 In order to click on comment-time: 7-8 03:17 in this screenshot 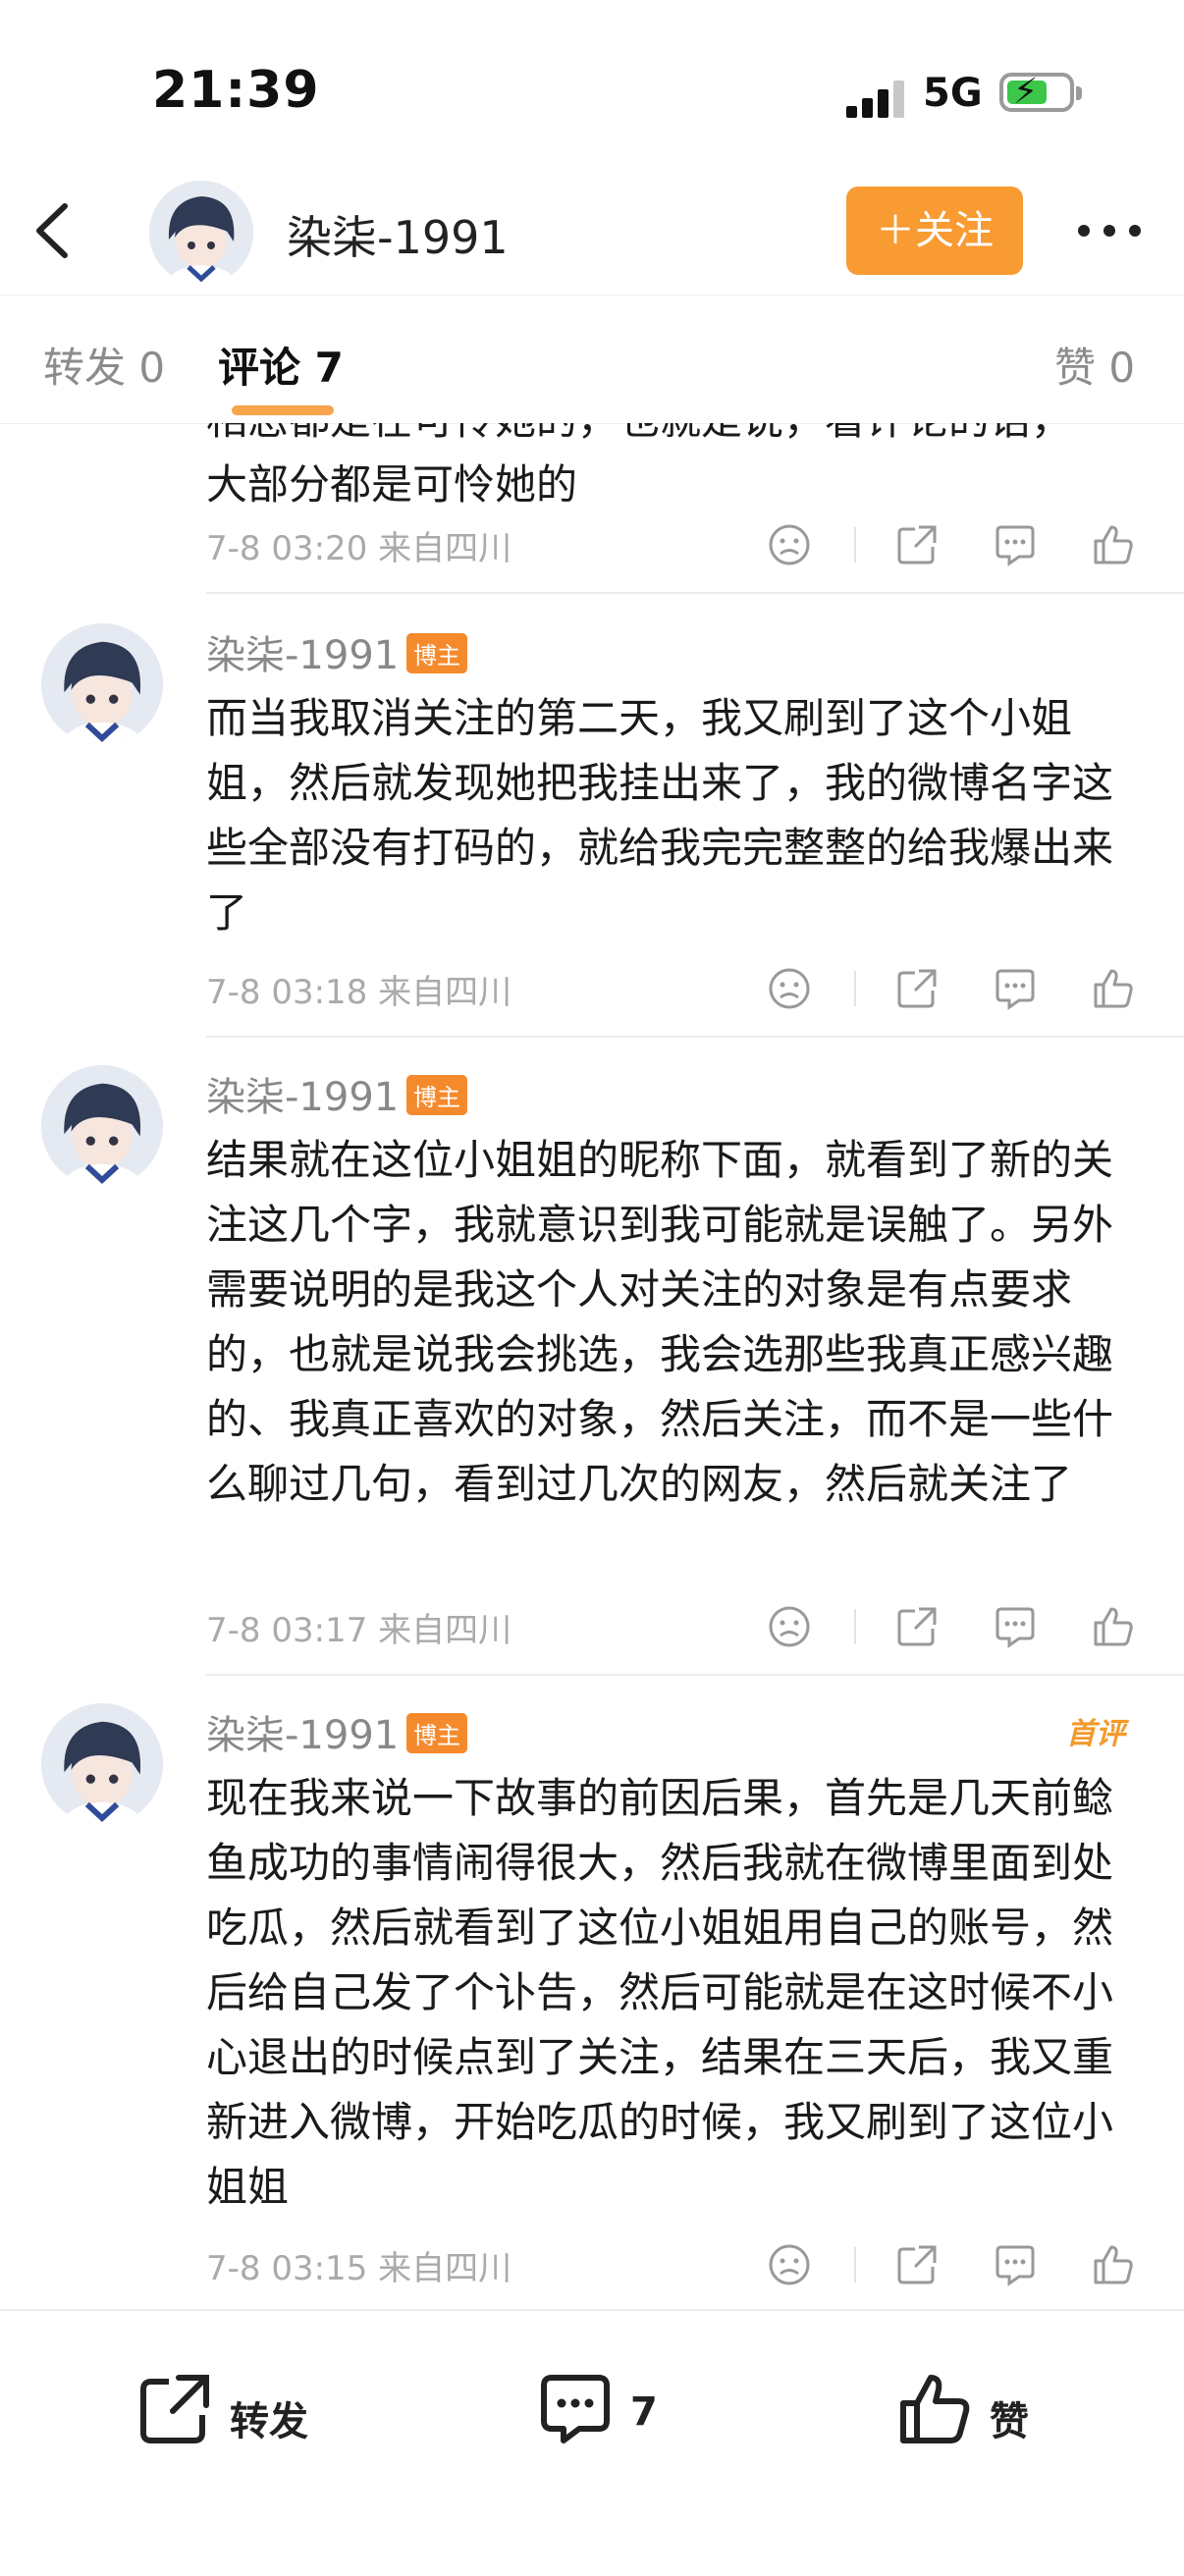, I will do `click(287, 1630)`.